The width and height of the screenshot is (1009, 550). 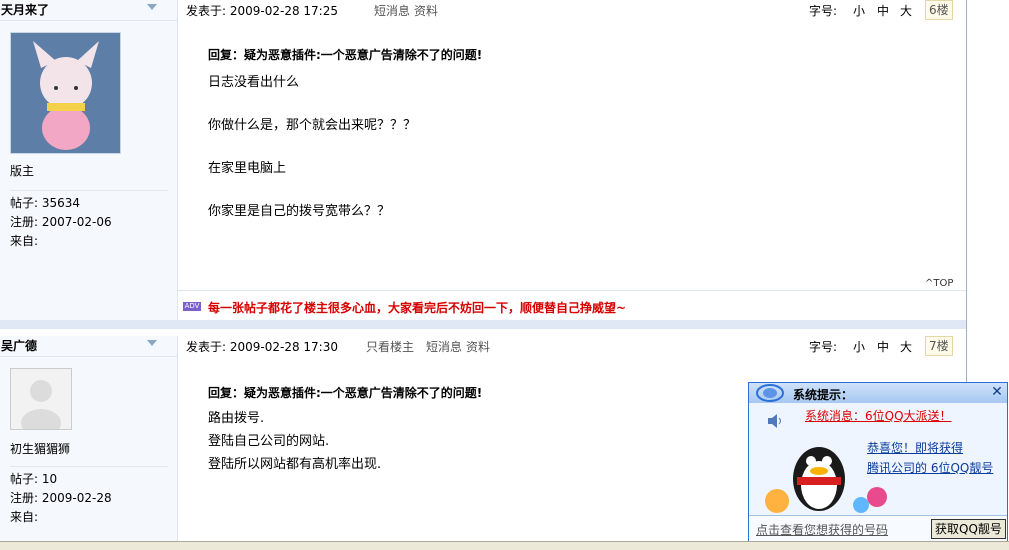 What do you see at coordinates (299, 211) in the screenshot?
I see `post-line: 你家里是自己的拨号宽带么？？` at bounding box center [299, 211].